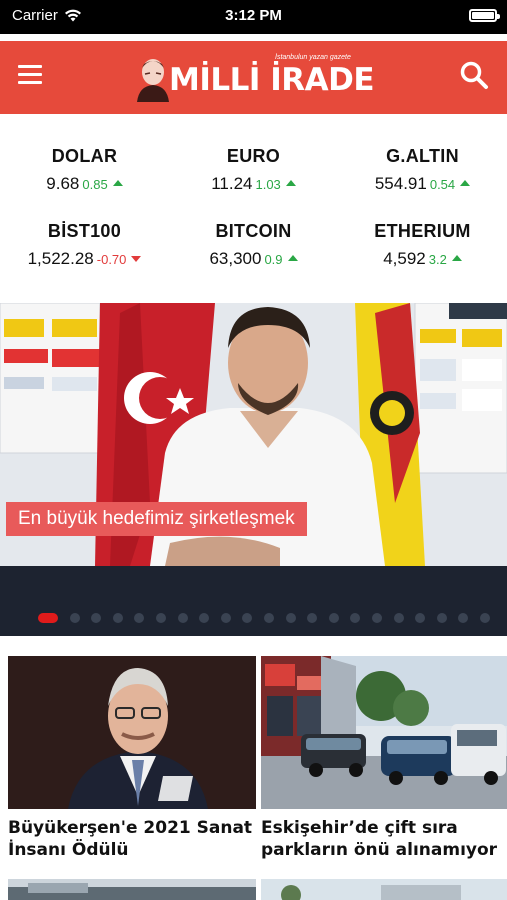 This screenshot has width=507, height=900. I want to click on market-name: ETHERIUM, so click(422, 231).